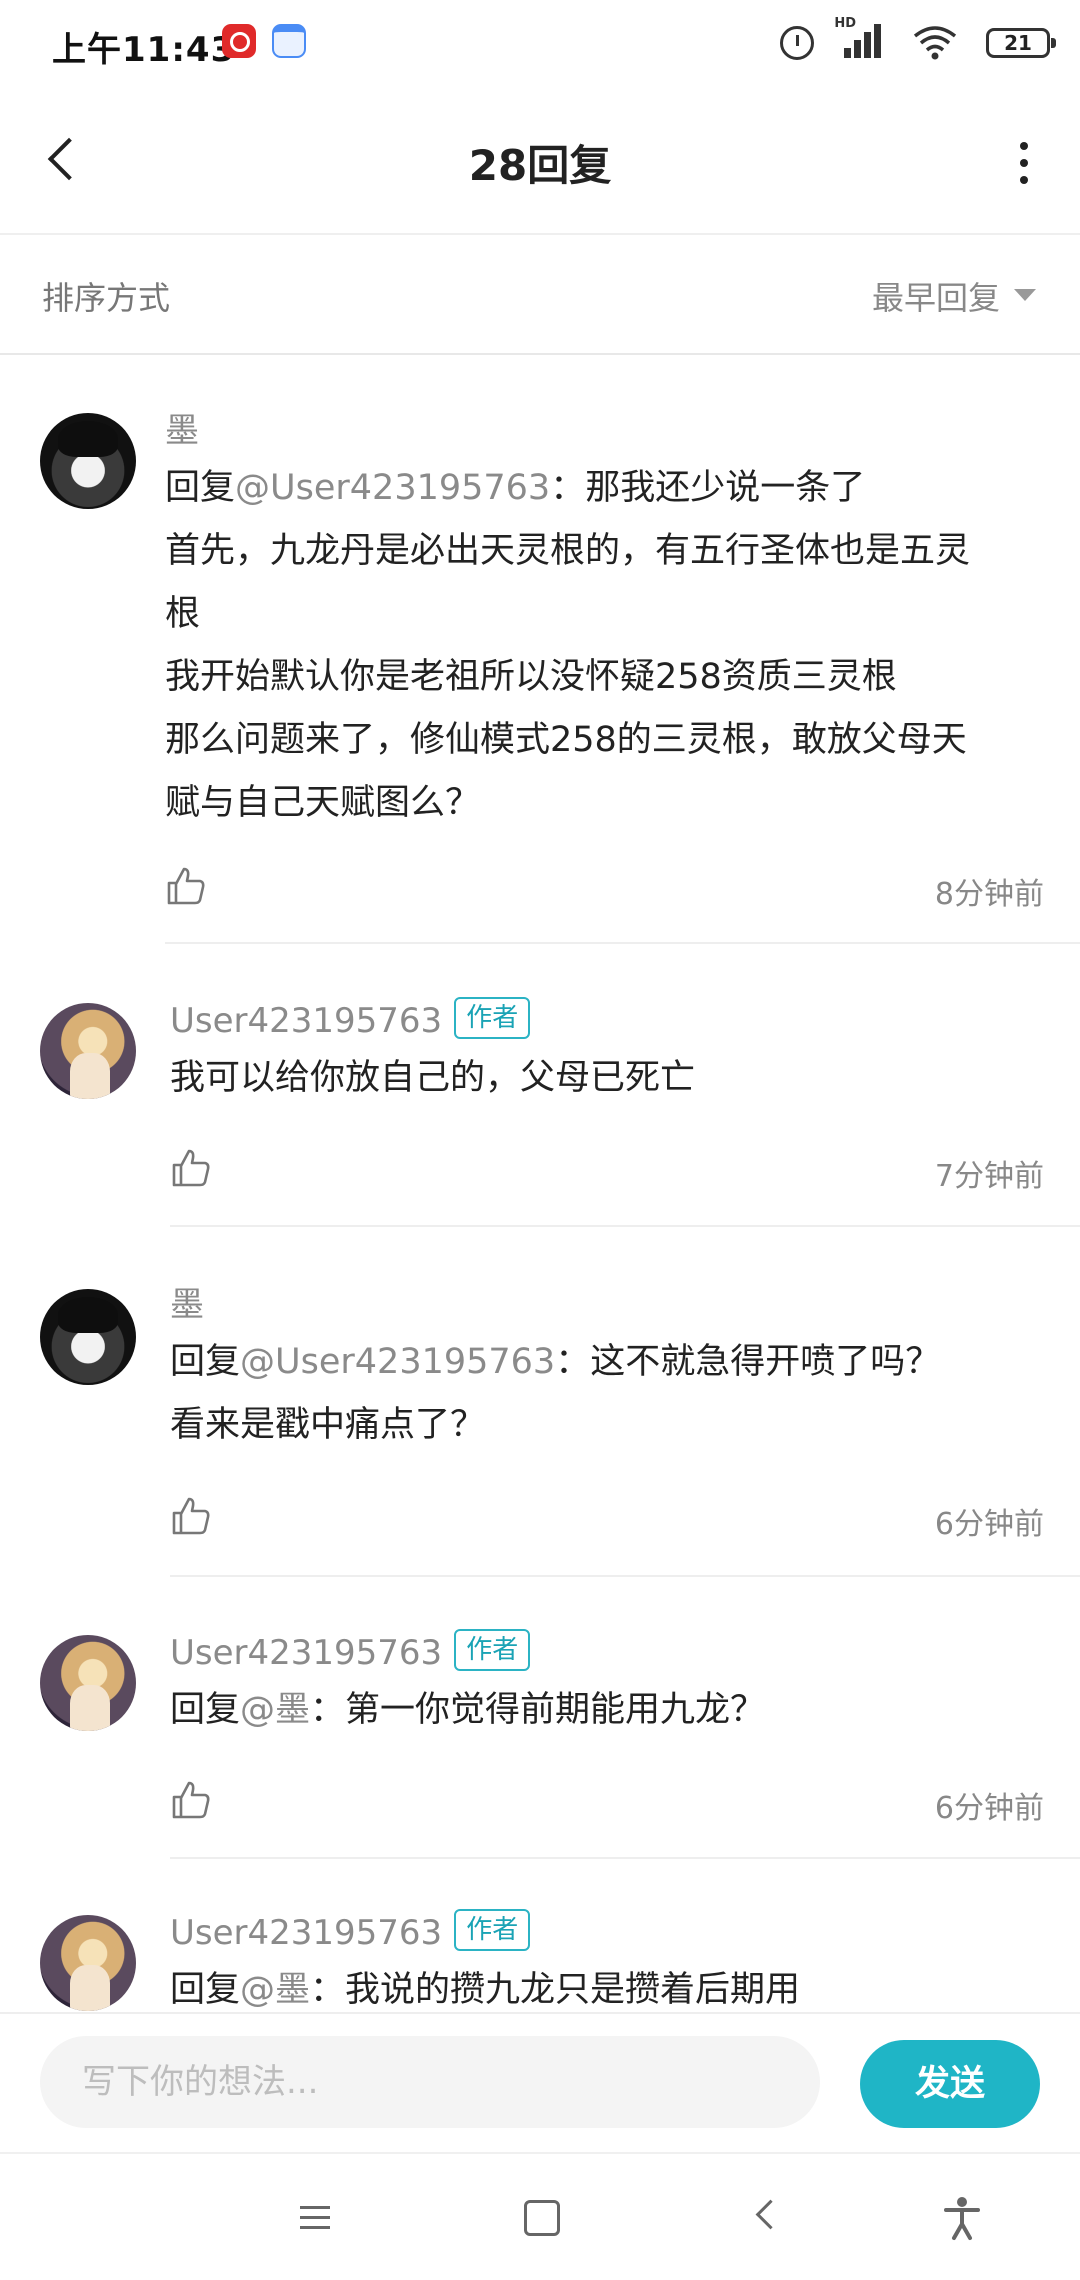 The width and height of the screenshot is (1080, 2280). What do you see at coordinates (903, 39) in the screenshot?
I see `status-icons: HD 21` at bounding box center [903, 39].